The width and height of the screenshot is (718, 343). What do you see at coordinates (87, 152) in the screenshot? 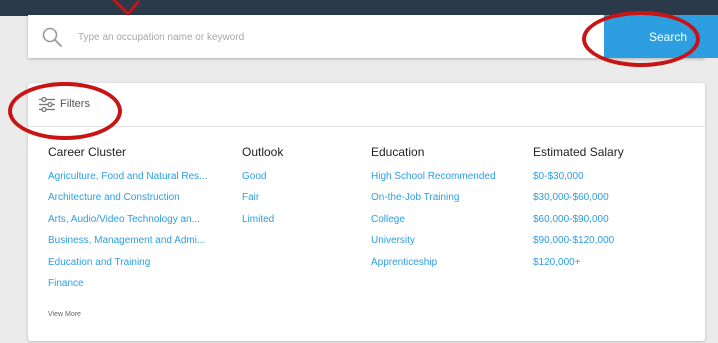
I see `career-cluster-title: Career Cluster` at bounding box center [87, 152].